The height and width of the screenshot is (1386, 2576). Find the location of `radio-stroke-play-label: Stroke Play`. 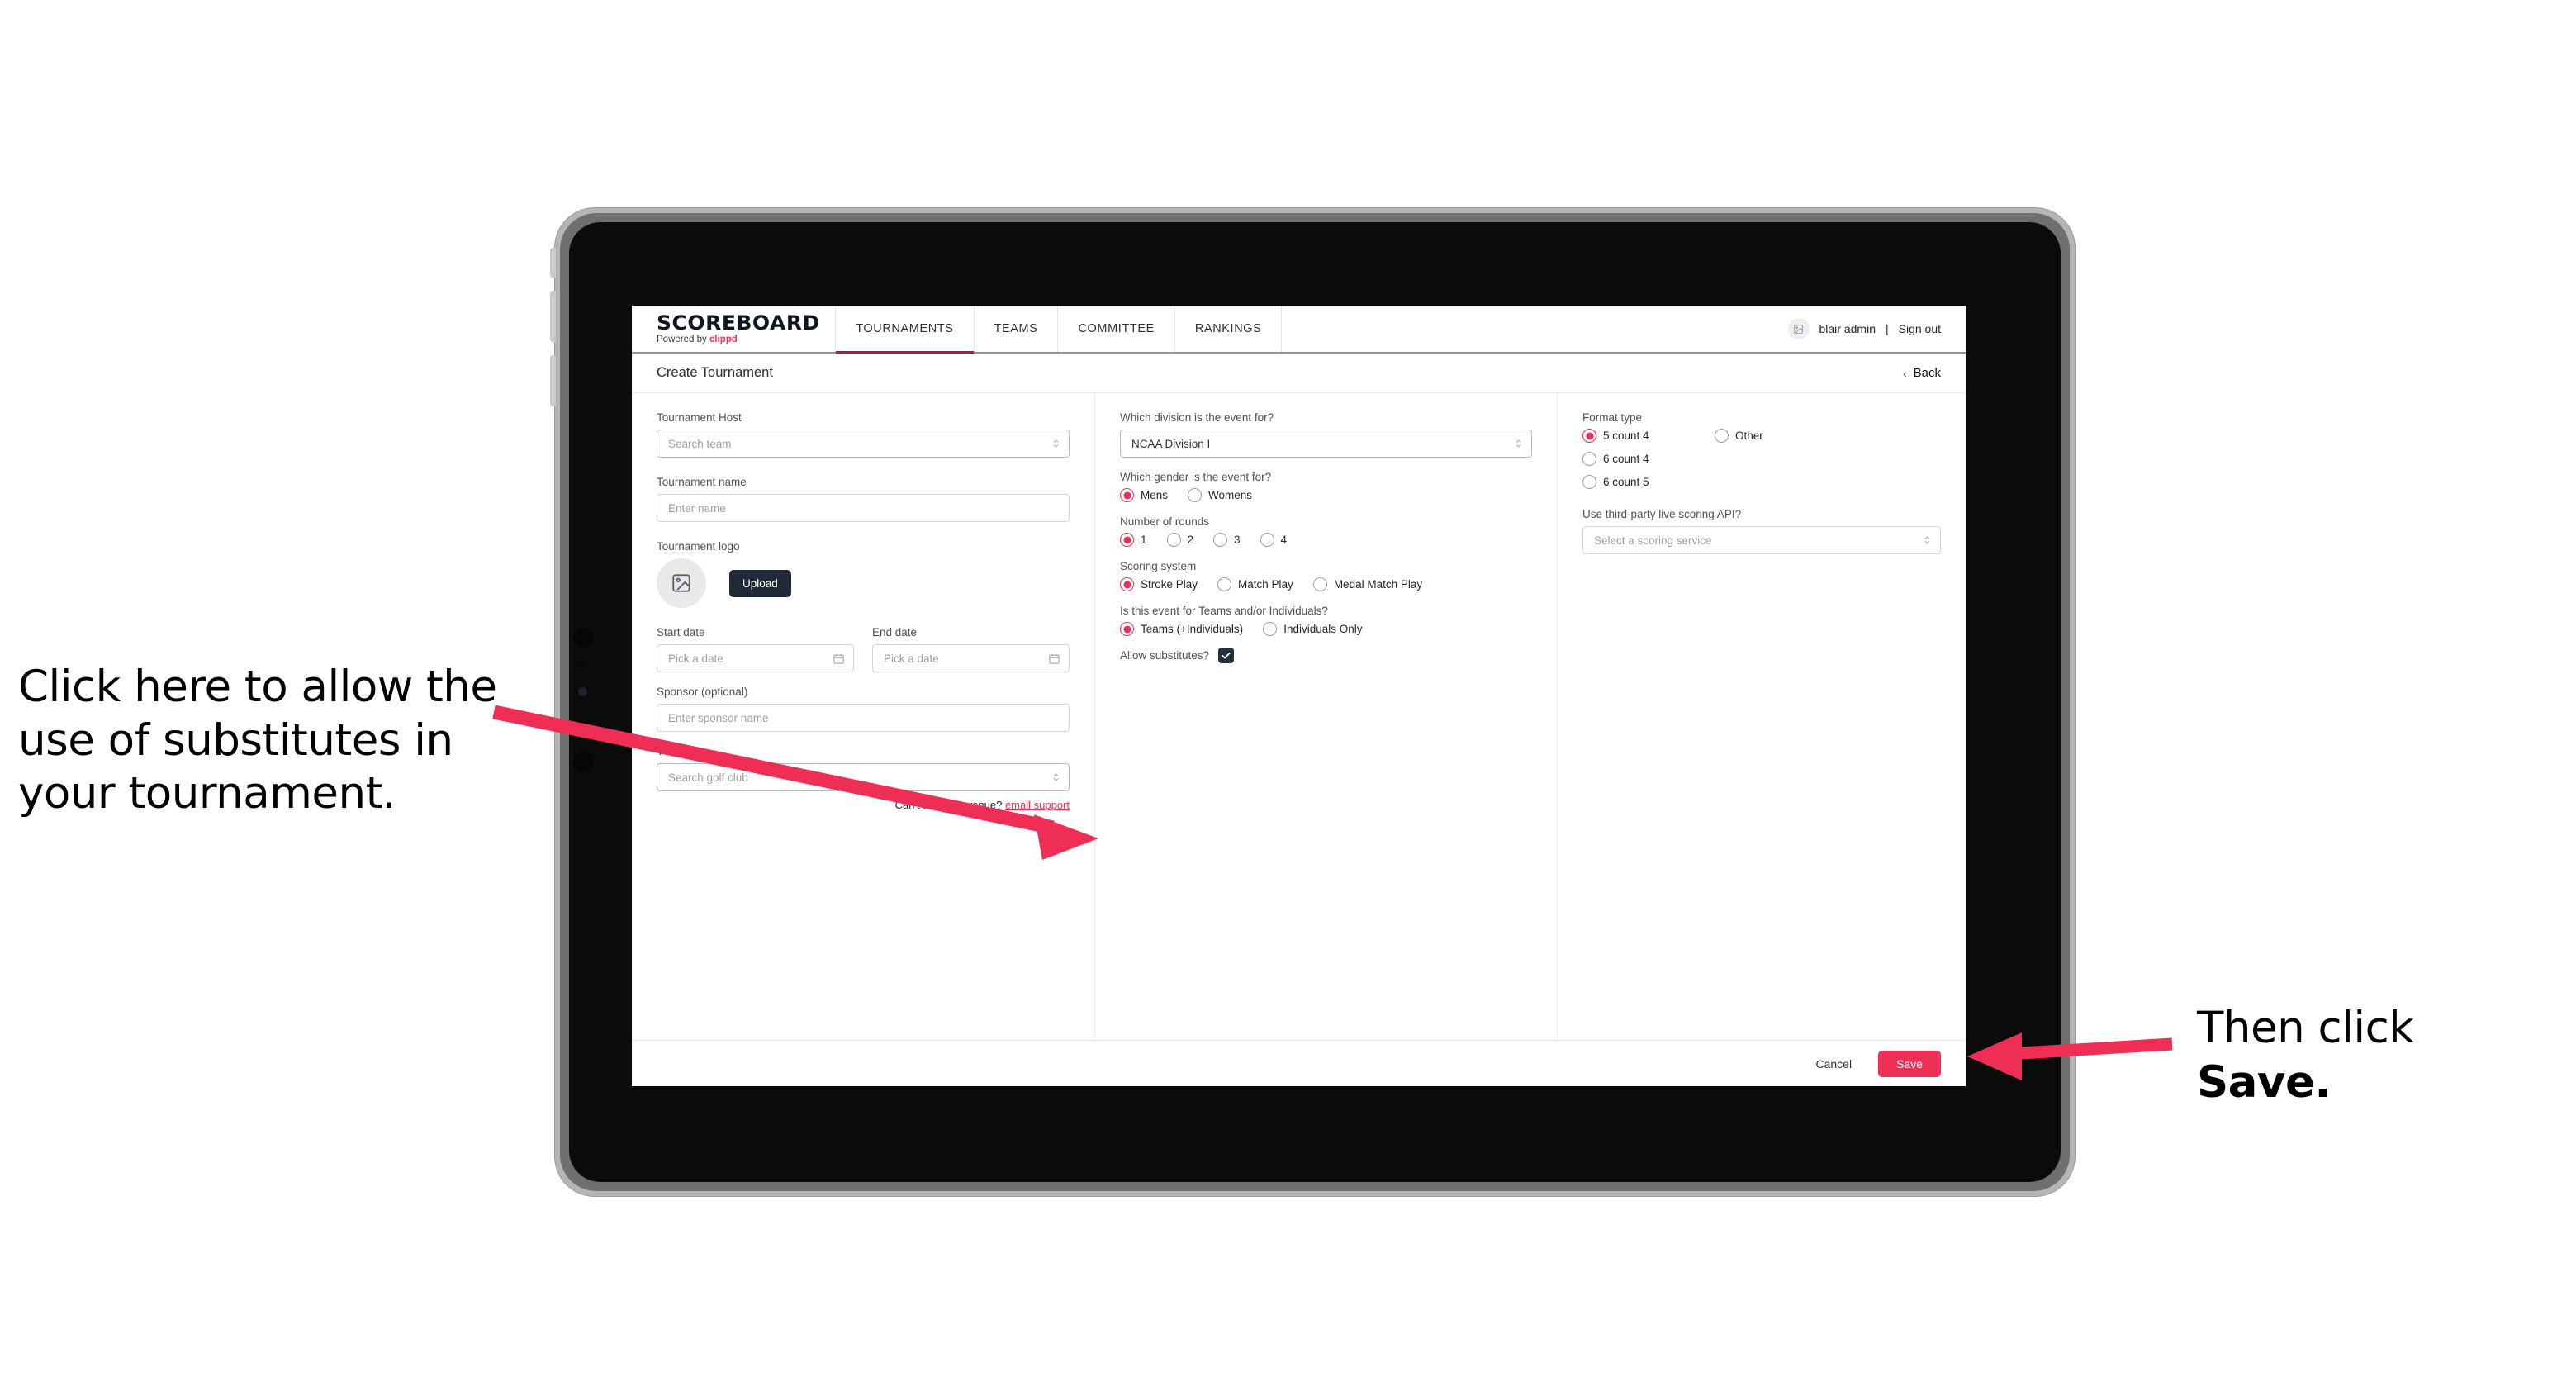

radio-stroke-play-label: Stroke Play is located at coordinates (1169, 584).